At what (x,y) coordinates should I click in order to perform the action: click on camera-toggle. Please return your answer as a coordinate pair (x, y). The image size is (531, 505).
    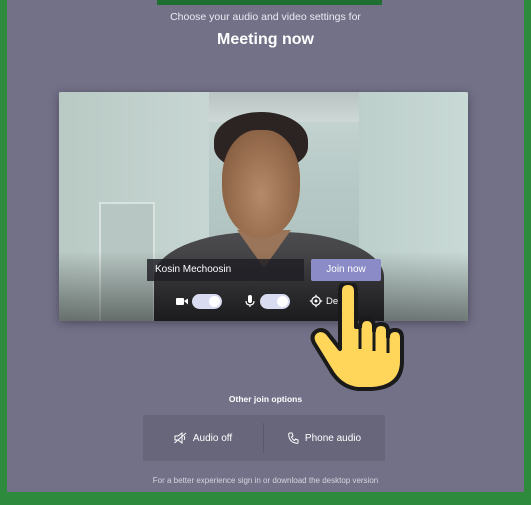
    Looking at the image, I should click on (207, 301).